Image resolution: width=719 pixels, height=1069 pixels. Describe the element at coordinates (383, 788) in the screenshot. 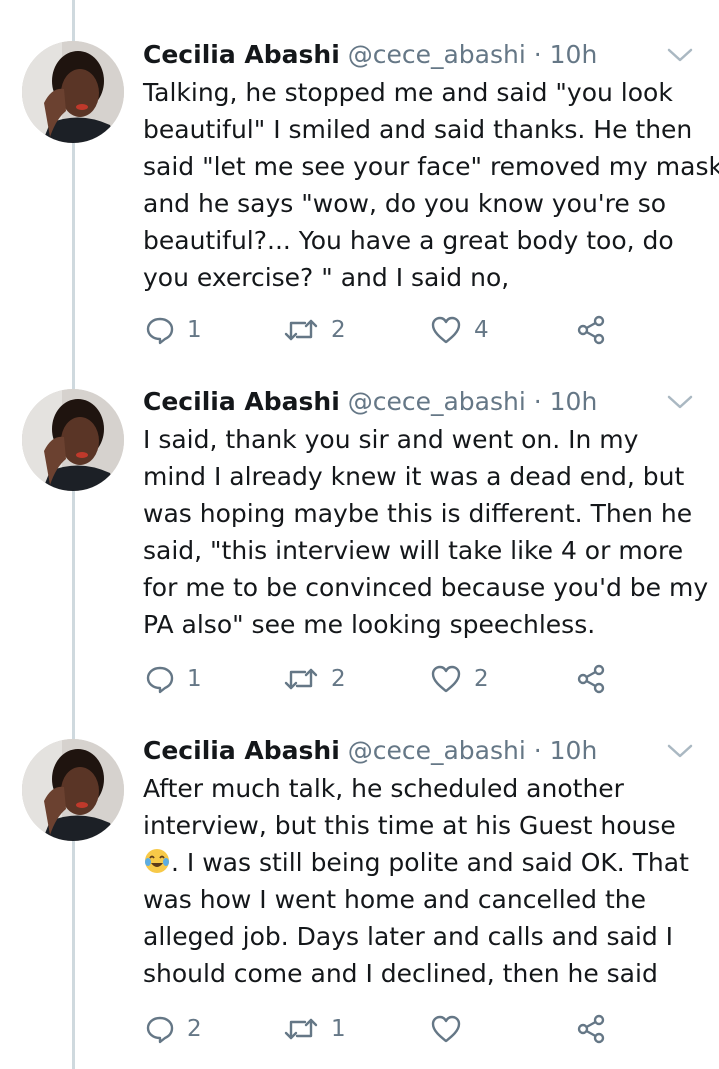

I see `text-line: After much talk, he scheduled another` at that location.